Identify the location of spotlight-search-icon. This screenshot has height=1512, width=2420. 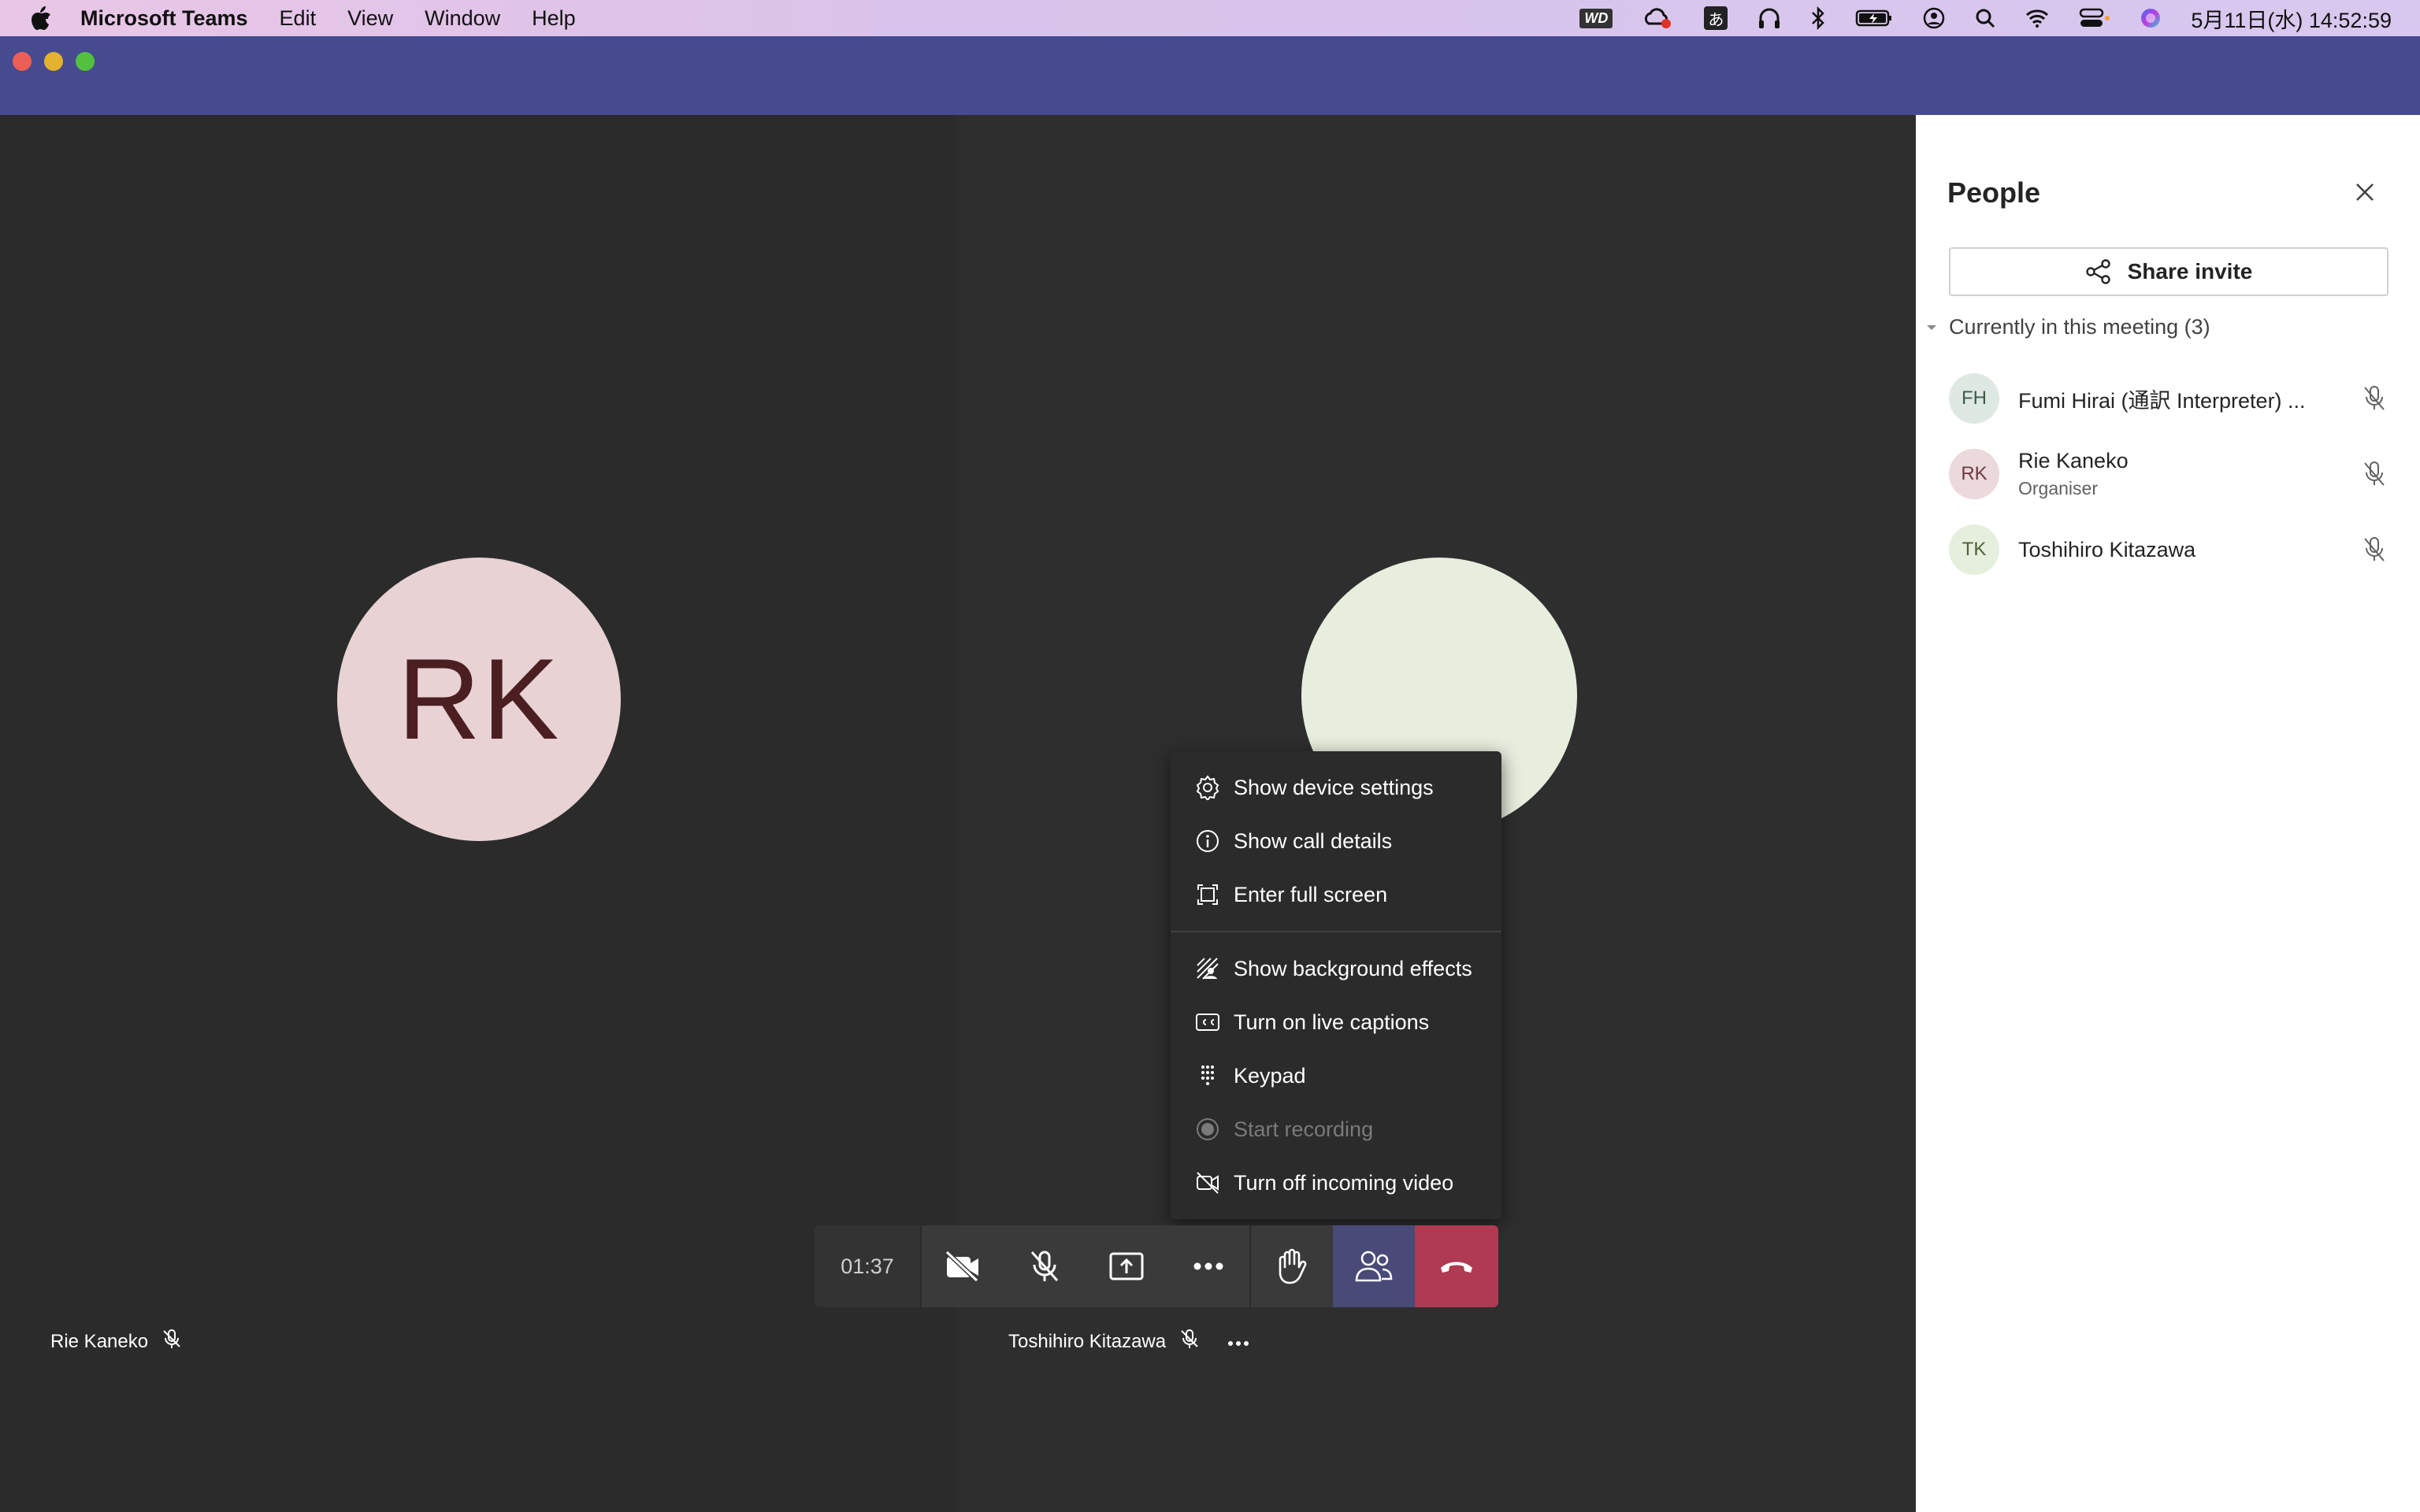
(1985, 18).